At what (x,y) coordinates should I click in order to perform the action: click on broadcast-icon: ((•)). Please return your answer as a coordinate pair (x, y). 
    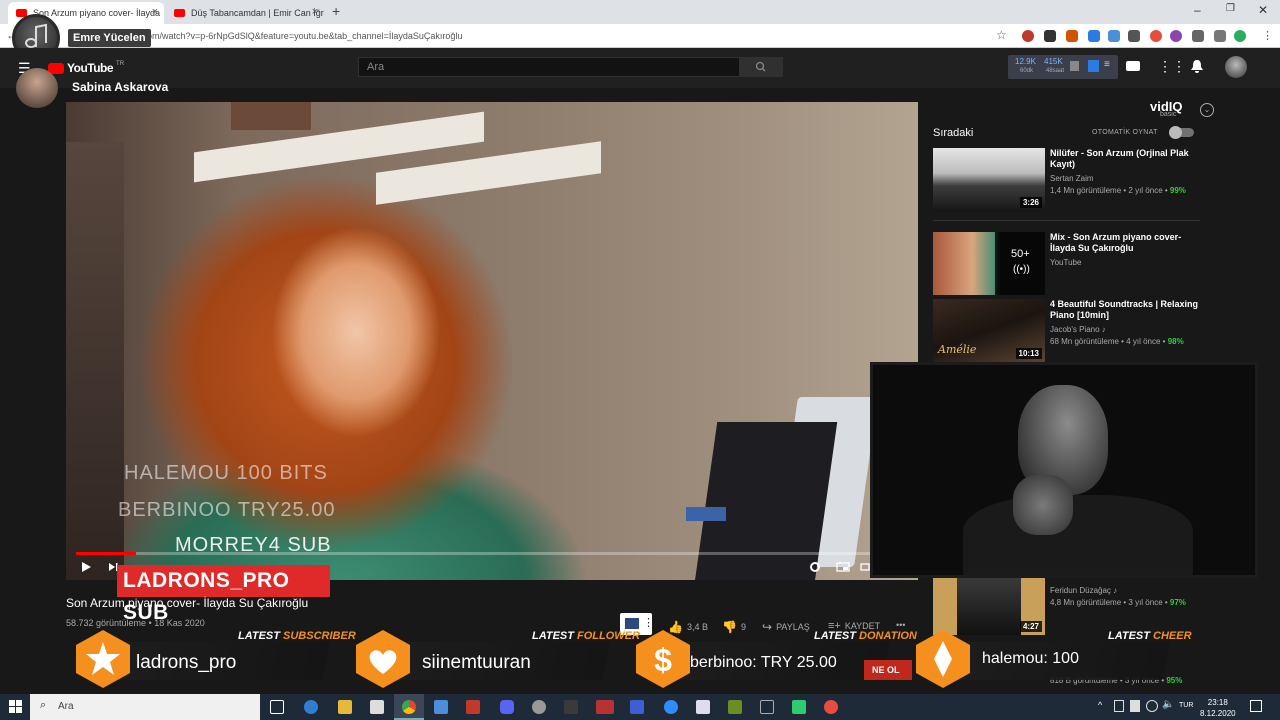
    Looking at the image, I should click on (1021, 269).